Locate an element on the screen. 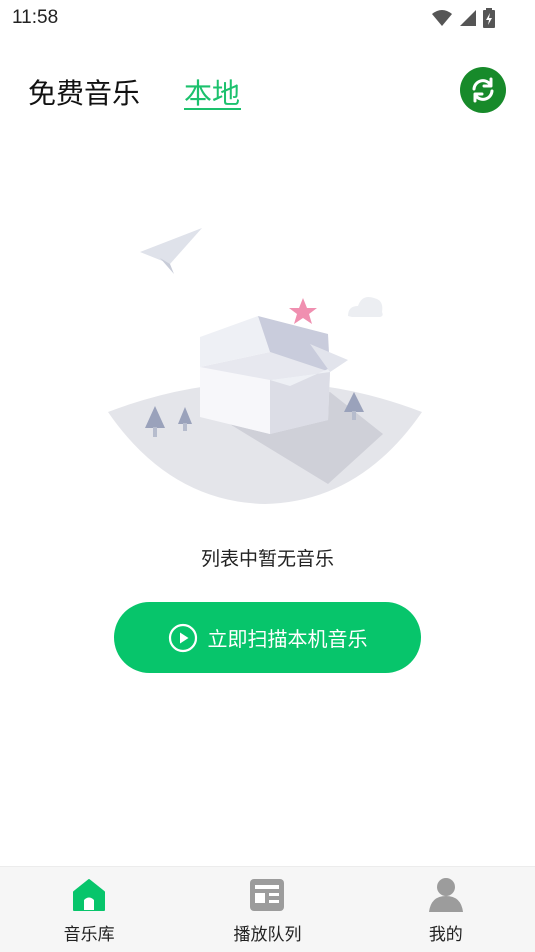 The width and height of the screenshot is (535, 952). home-icon is located at coordinates (89, 895).